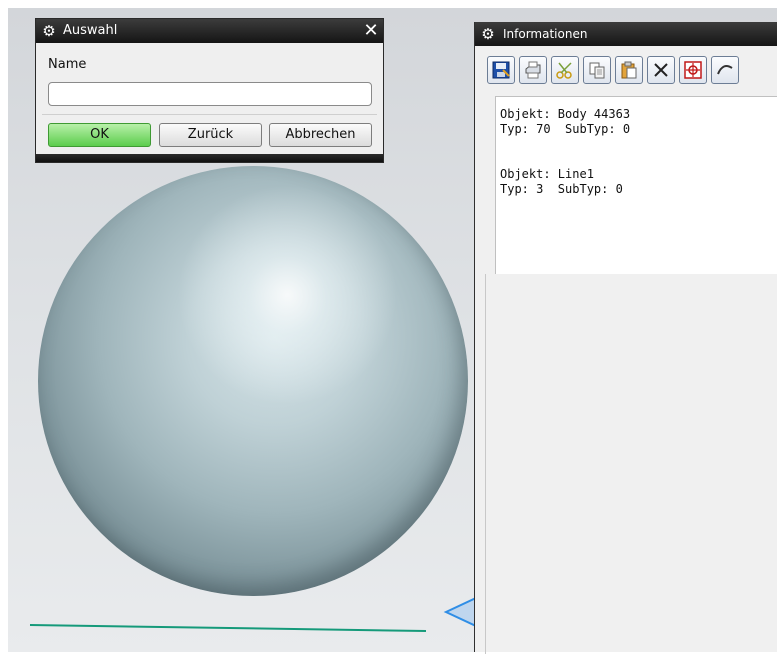 This screenshot has height=654, width=777. I want to click on info-title: Informationen, so click(545, 34).